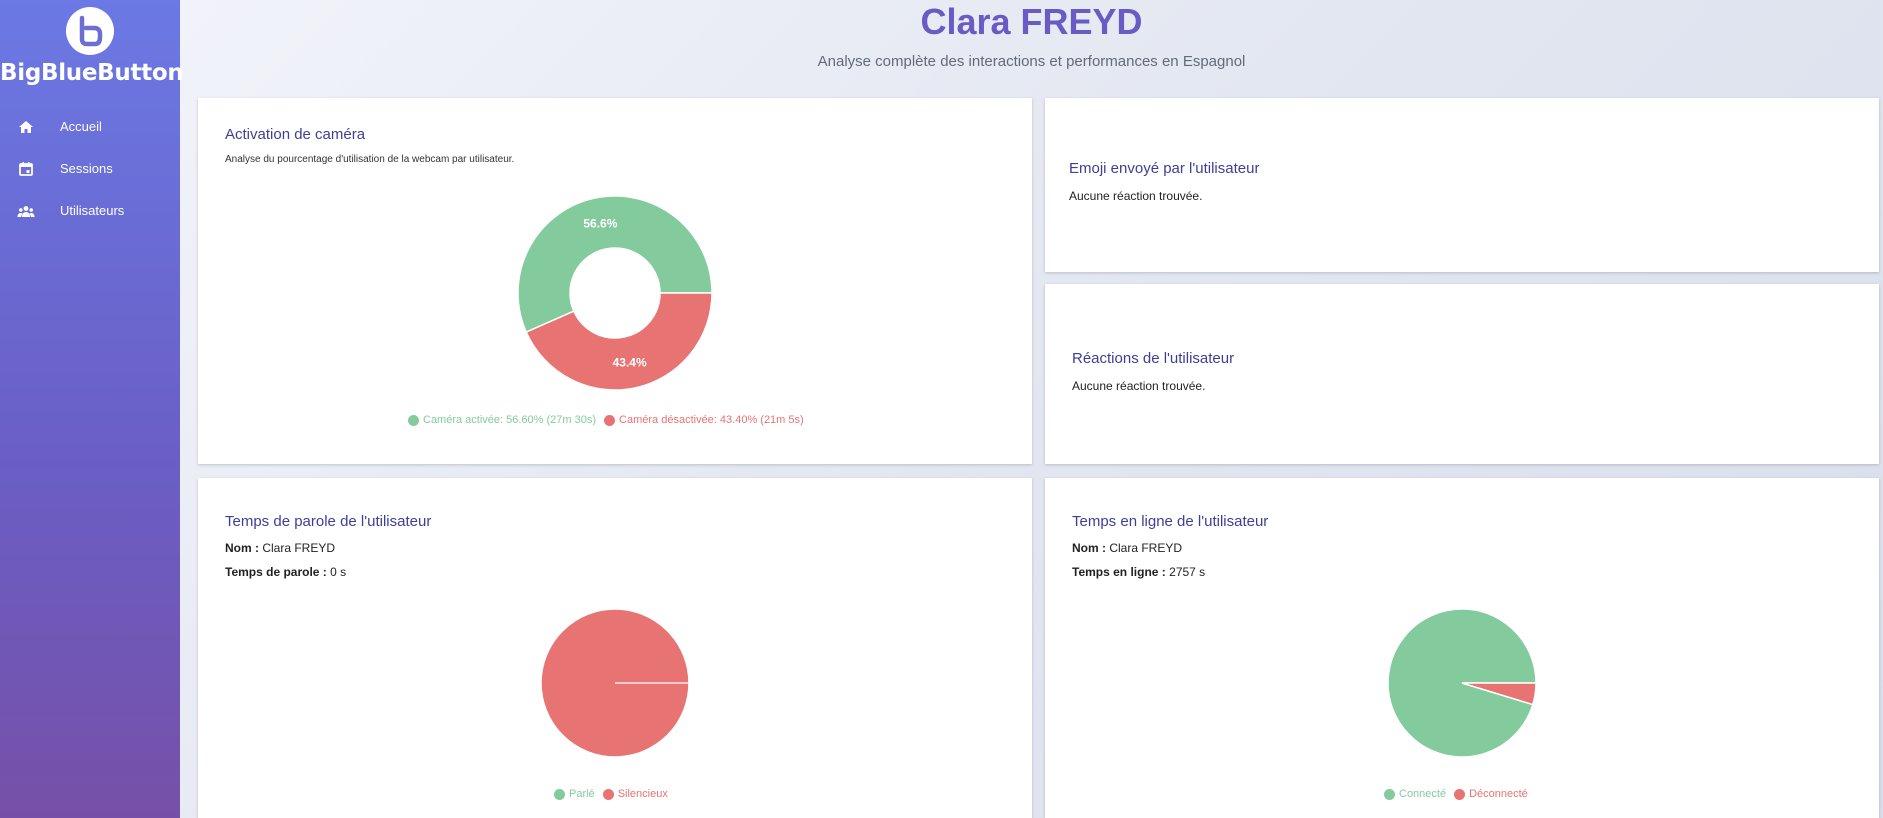  Describe the element at coordinates (86, 168) in the screenshot. I see `sidebar-item-label: Sessions` at that location.